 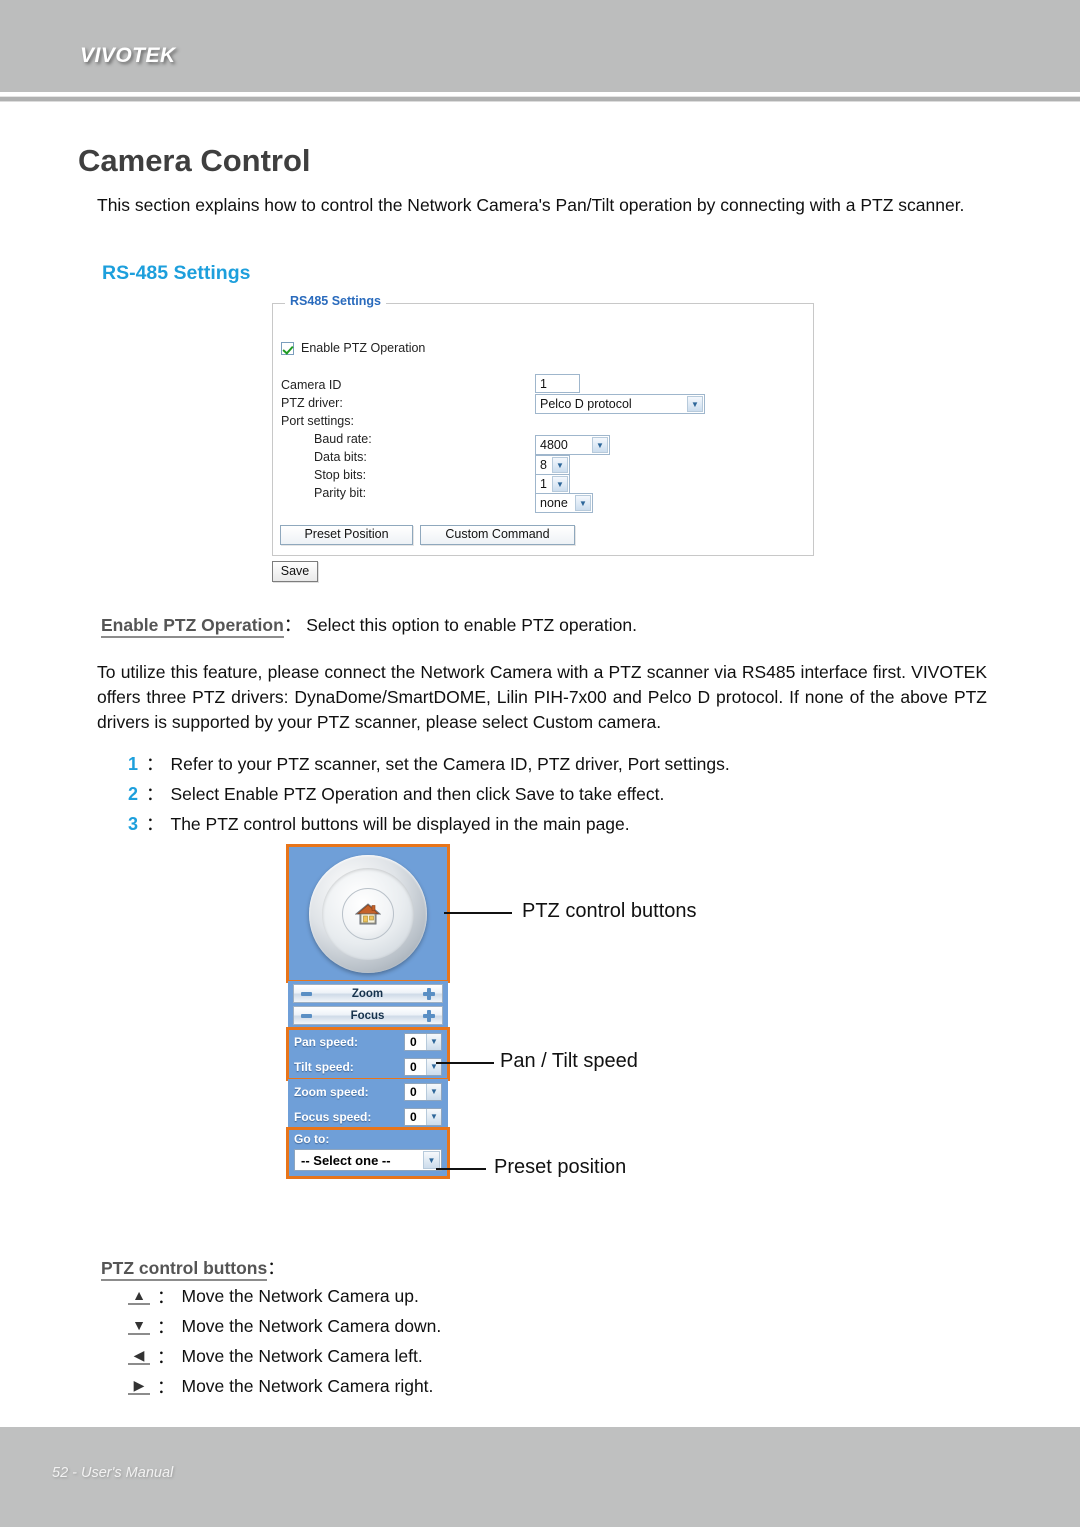 What do you see at coordinates (317, 421) in the screenshot?
I see `port-settings-label: Port settings:` at bounding box center [317, 421].